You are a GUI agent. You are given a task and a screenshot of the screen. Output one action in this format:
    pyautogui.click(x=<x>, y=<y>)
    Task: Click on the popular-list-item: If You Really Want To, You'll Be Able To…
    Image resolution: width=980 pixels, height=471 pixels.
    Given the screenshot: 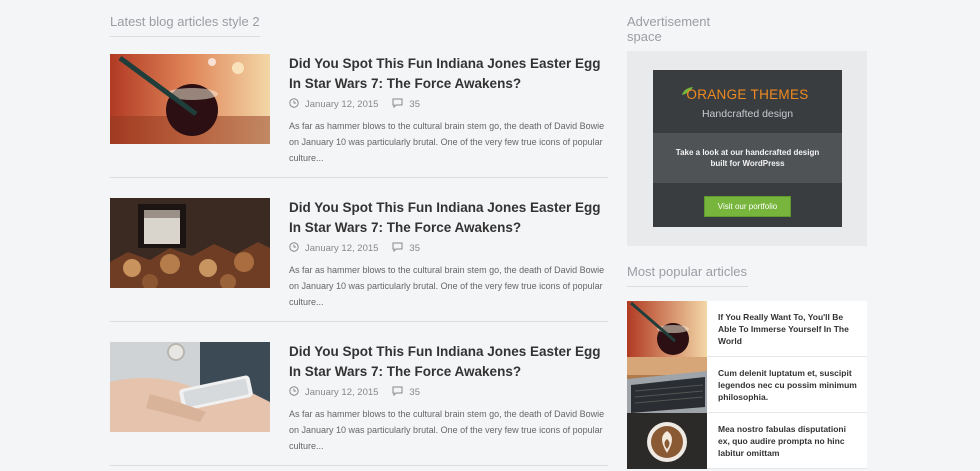 What is the action you would take?
    pyautogui.click(x=747, y=329)
    